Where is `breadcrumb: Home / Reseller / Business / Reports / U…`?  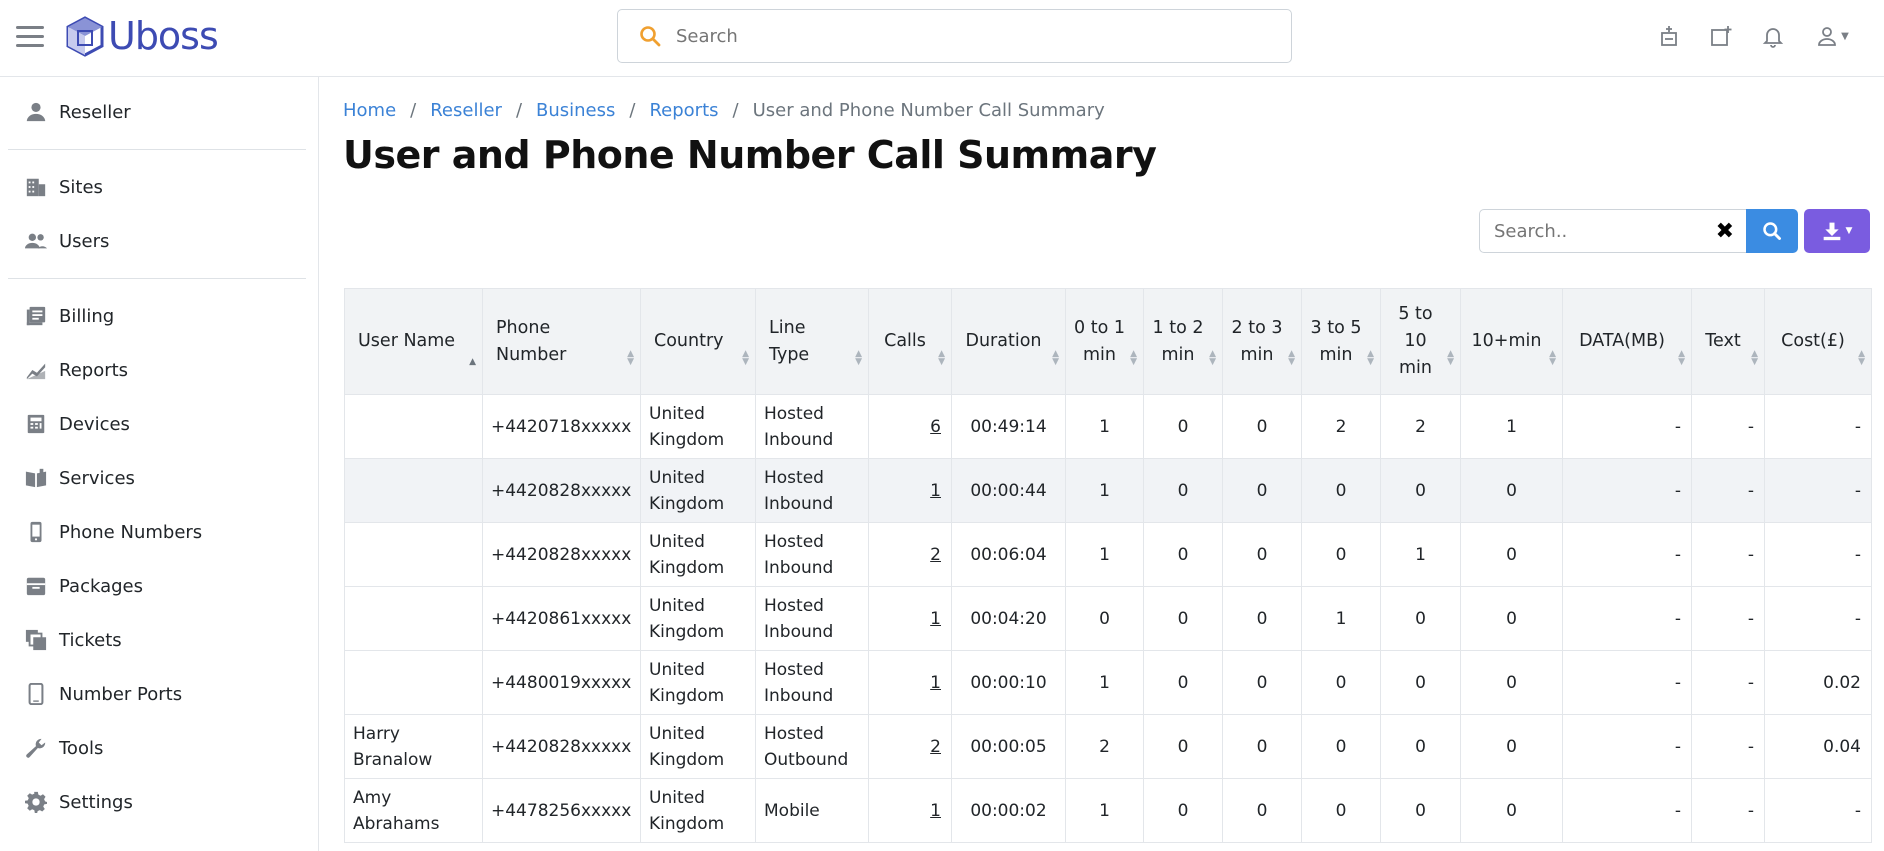 breadcrumb: Home / Reseller / Business / Reports / U… is located at coordinates (724, 110).